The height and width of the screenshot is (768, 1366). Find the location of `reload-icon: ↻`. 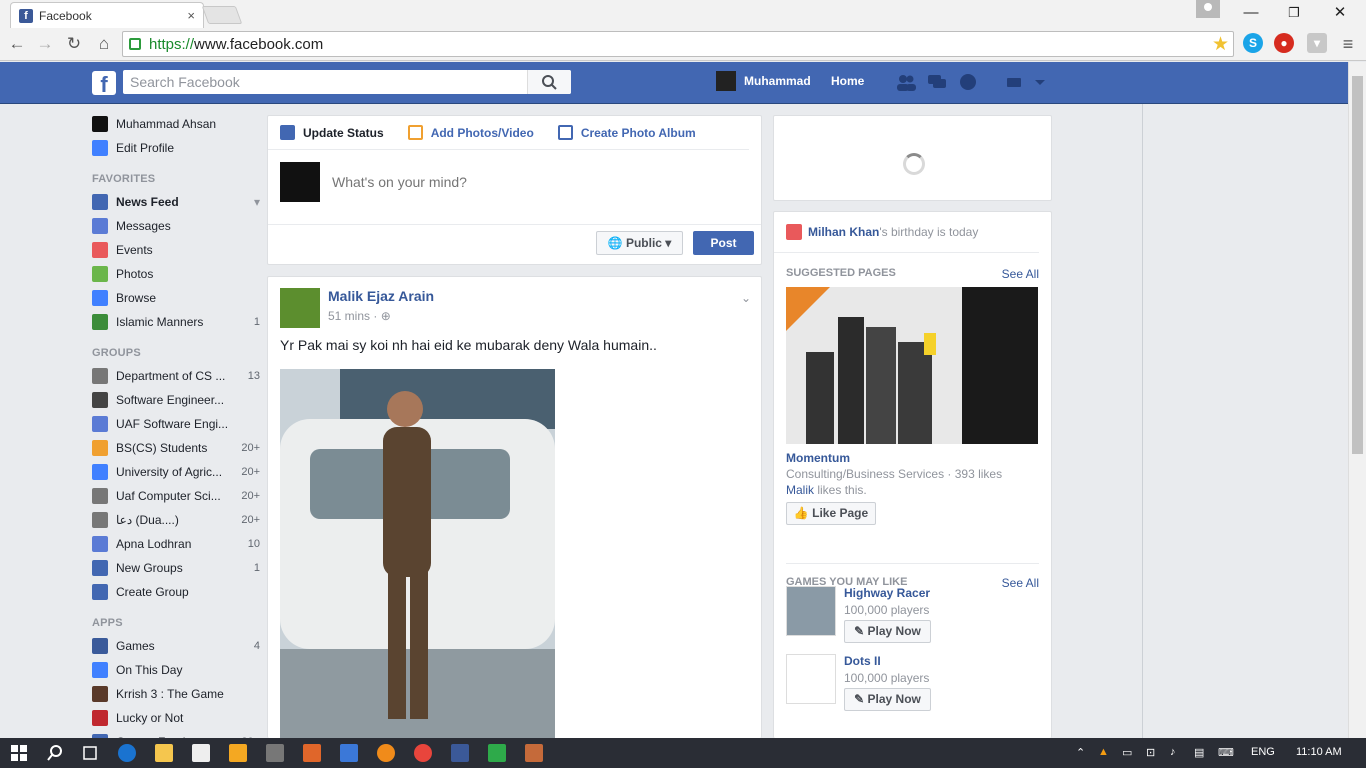

reload-icon: ↻ is located at coordinates (74, 44).